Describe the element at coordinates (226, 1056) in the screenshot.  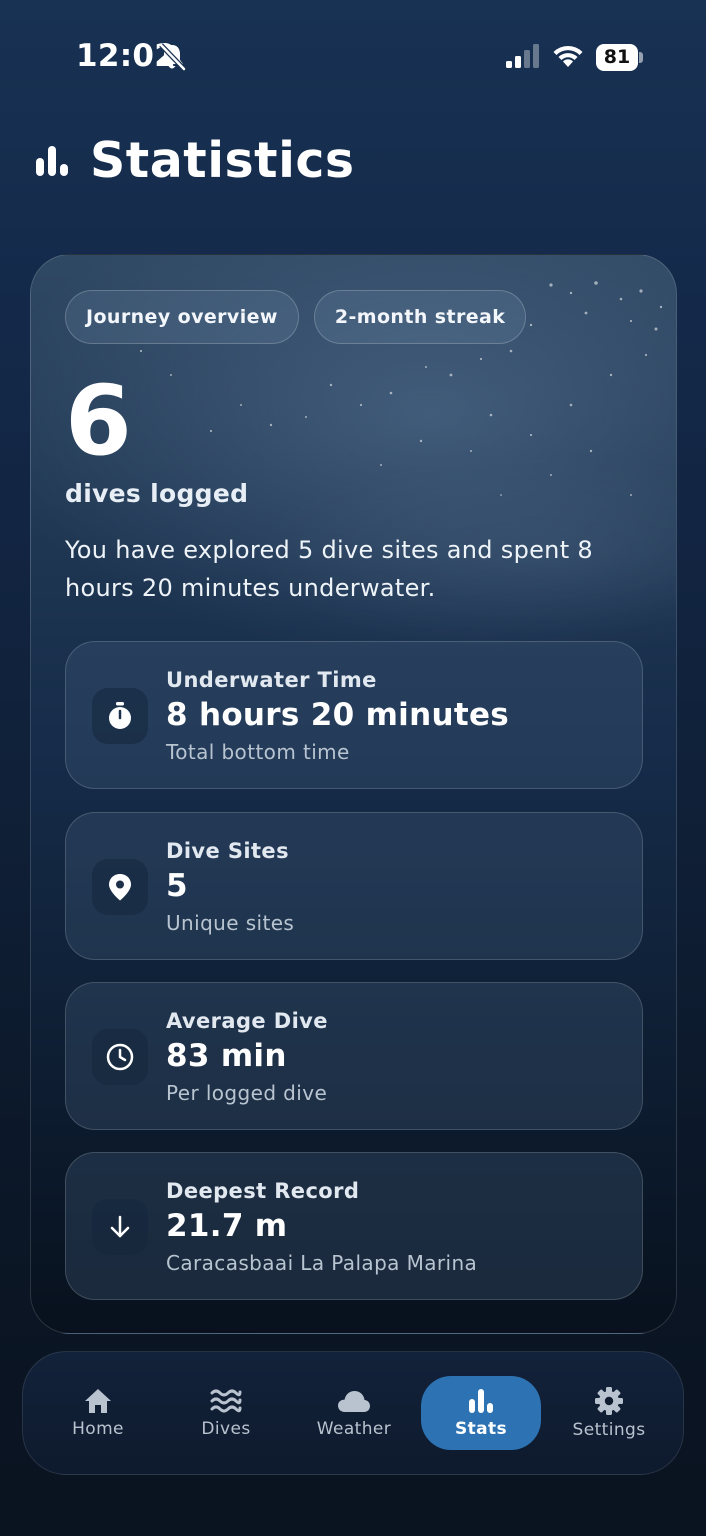
I see `stat-value: 83 min` at that location.